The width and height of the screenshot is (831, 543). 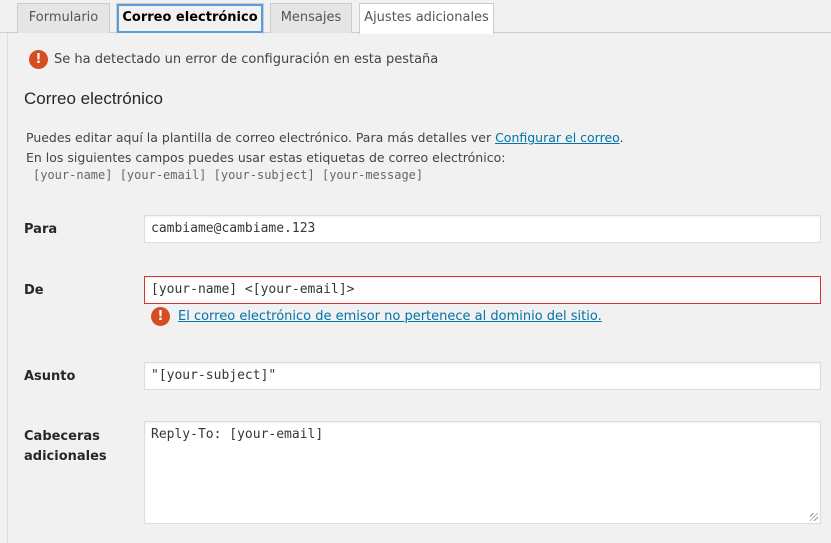 I want to click on subject-field: "[your-subject]", so click(x=482, y=376).